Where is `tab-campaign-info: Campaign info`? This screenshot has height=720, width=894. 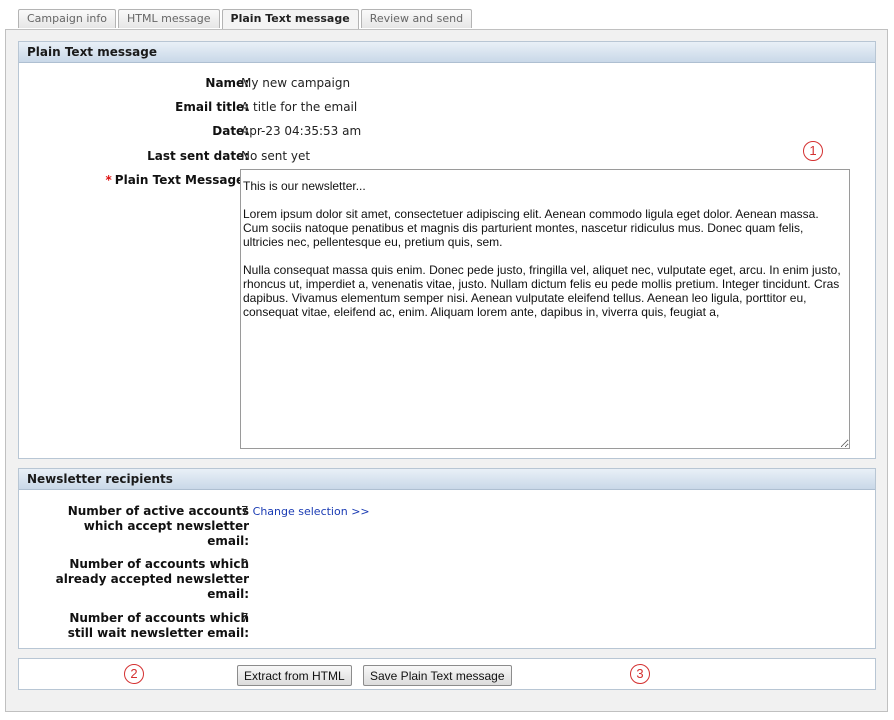
tab-campaign-info: Campaign info is located at coordinates (67, 18).